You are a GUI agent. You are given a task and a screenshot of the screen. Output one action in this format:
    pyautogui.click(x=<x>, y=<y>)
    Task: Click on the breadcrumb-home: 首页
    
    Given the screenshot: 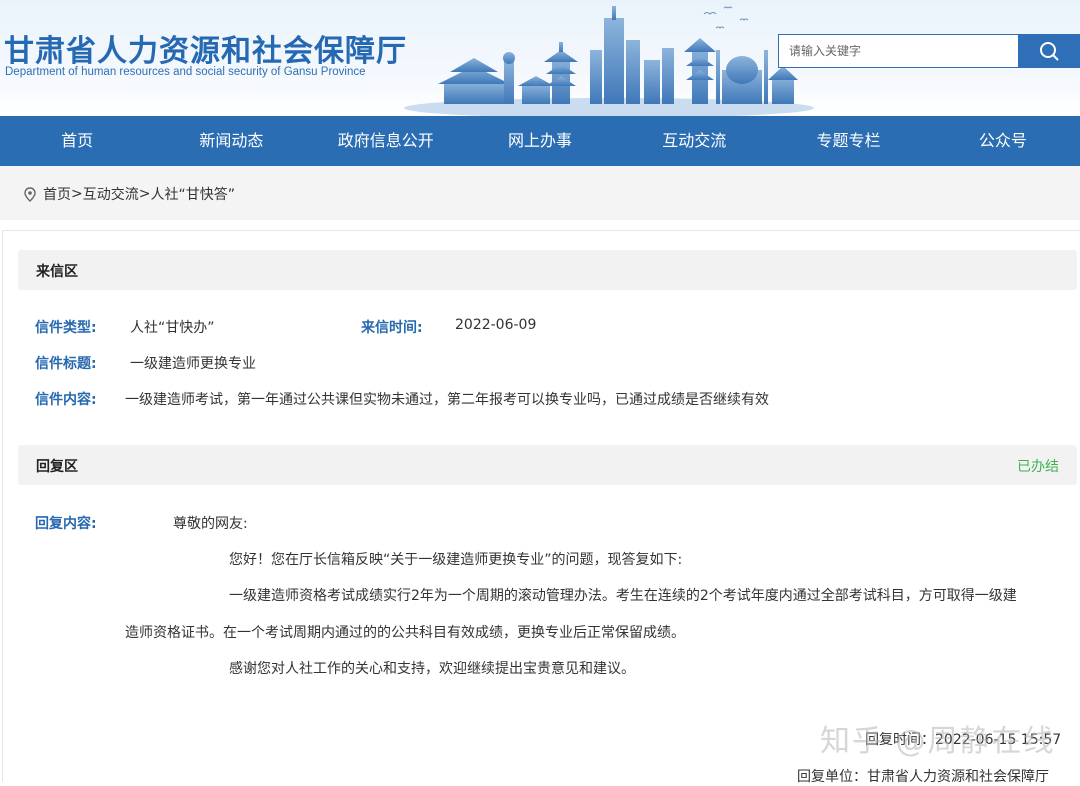 What is the action you would take?
    pyautogui.click(x=57, y=194)
    